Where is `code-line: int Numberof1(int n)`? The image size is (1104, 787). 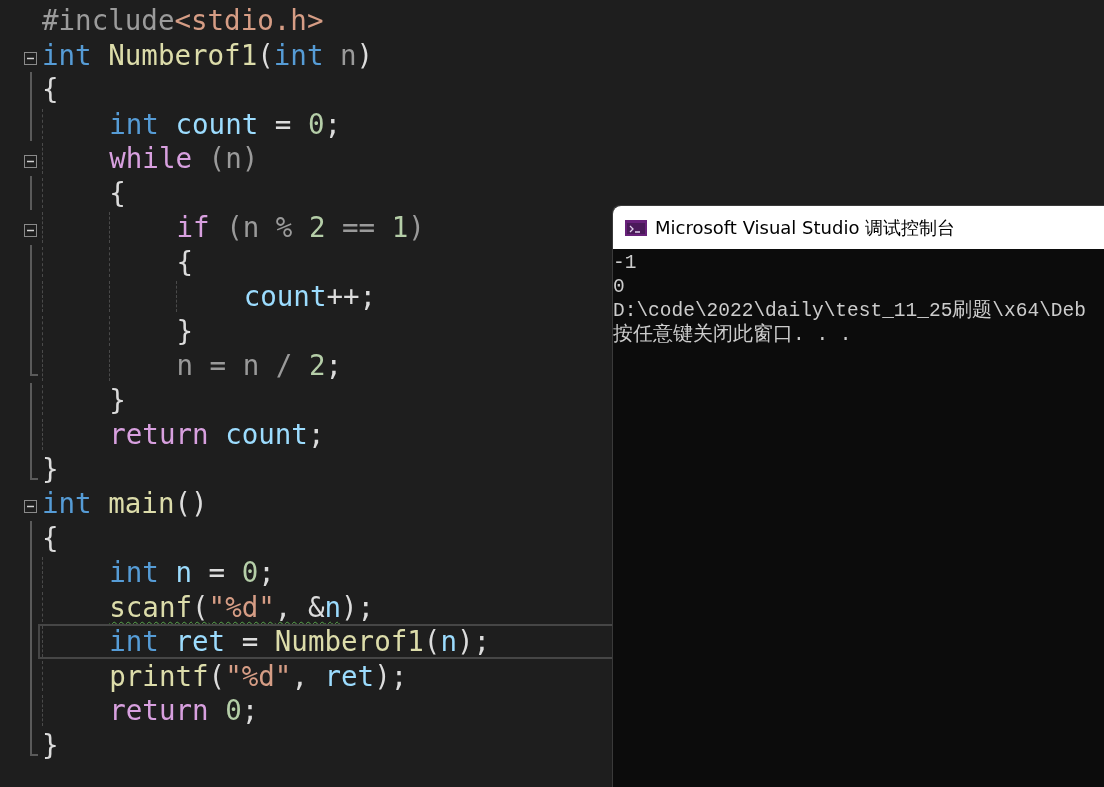 code-line: int Numberof1(int n) is located at coordinates (208, 54).